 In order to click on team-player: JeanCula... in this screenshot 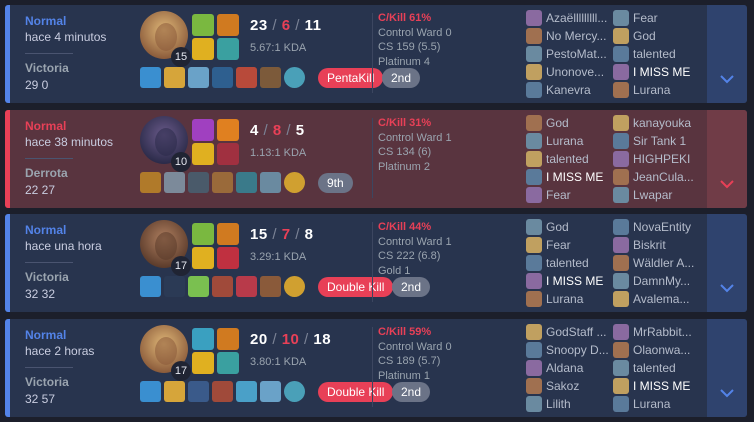, I will do `click(653, 177)`.